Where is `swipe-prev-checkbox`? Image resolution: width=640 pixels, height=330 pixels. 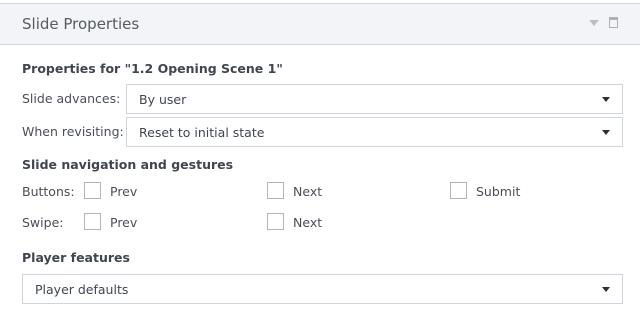
swipe-prev-checkbox is located at coordinates (92, 221).